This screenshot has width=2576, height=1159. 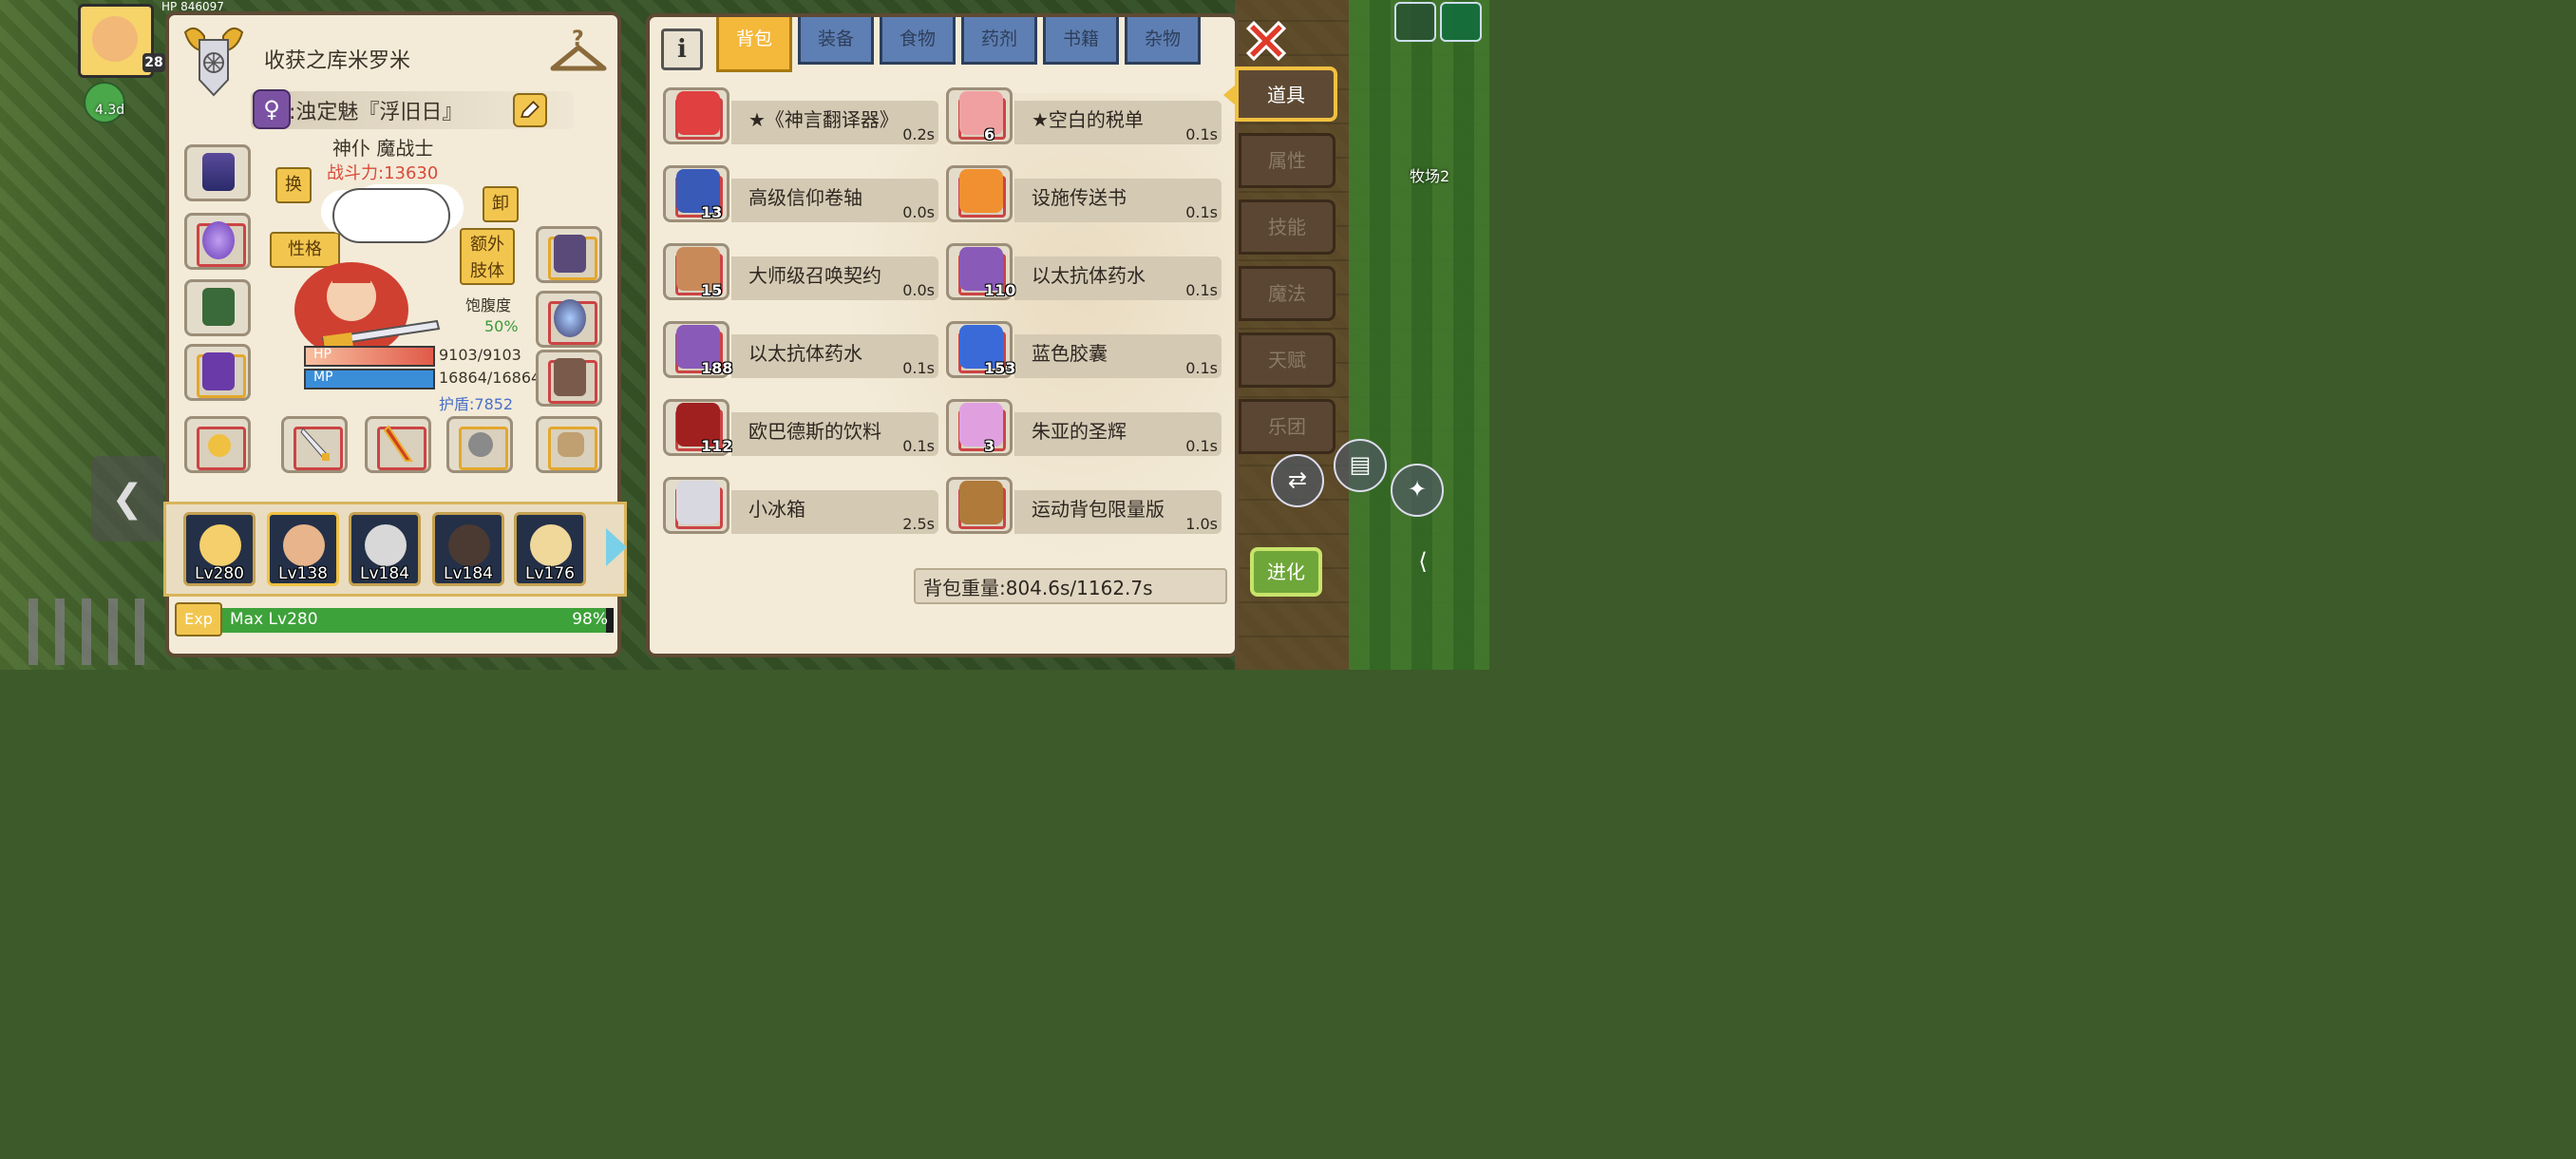 I want to click on info-icon: i, so click(x=682, y=49).